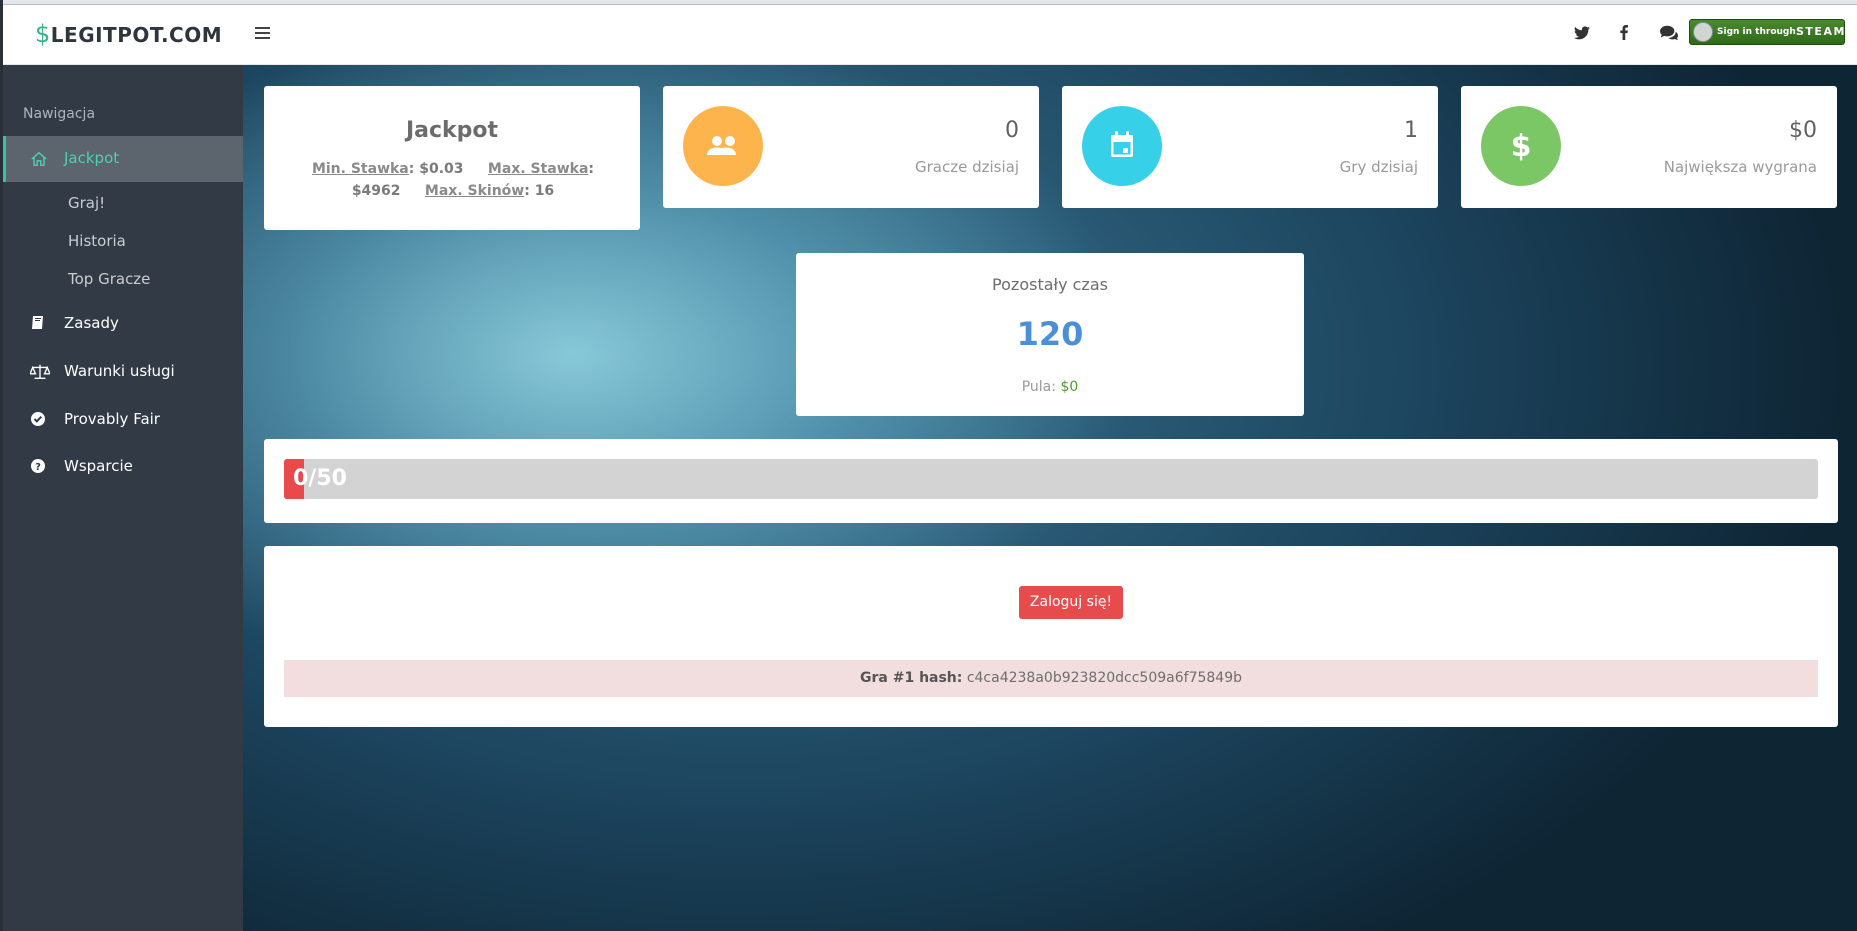 This screenshot has width=1857, height=931. I want to click on min-stake-value: : $0.03, so click(436, 169).